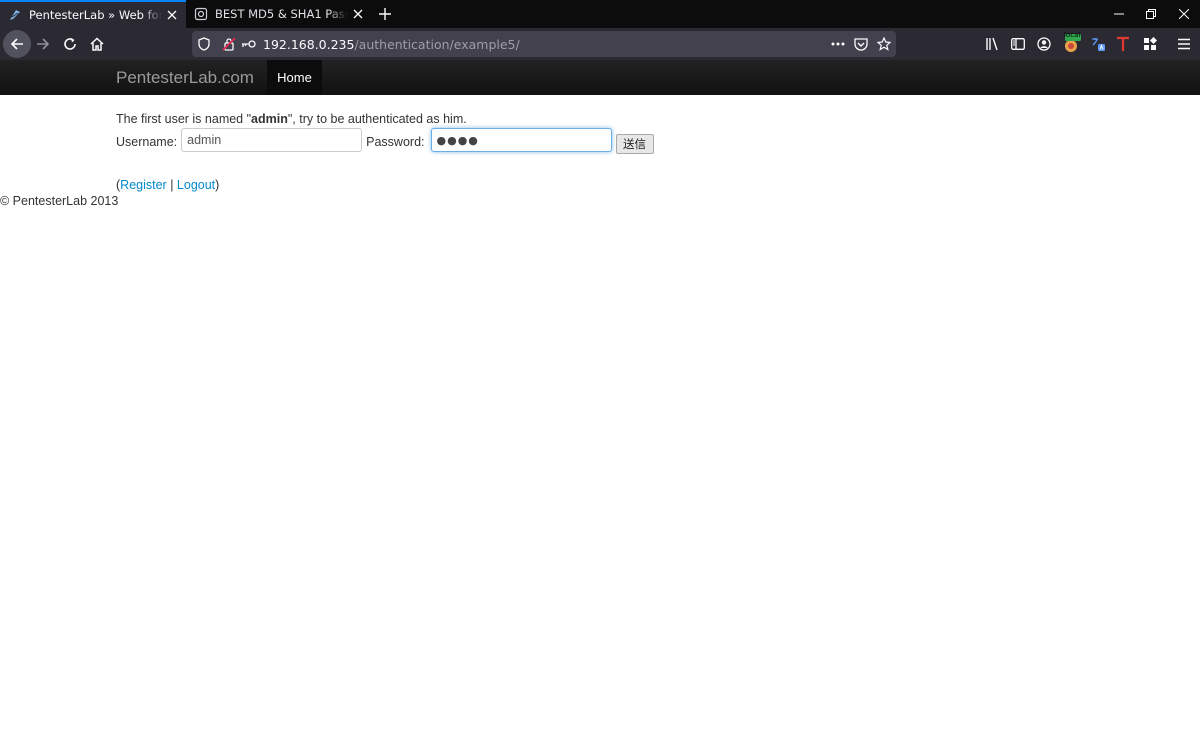 The height and width of the screenshot is (750, 1200). Describe the element at coordinates (1072, 35) in the screenshot. I see `extension-badge: local` at that location.